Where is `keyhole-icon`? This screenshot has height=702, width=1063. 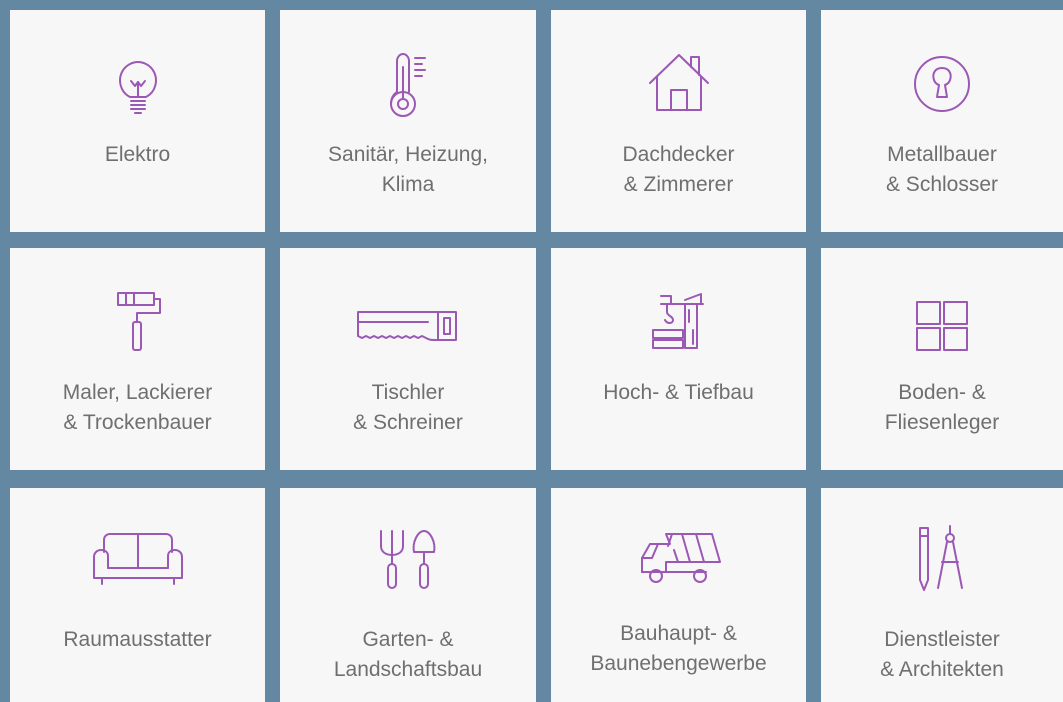
keyhole-icon is located at coordinates (942, 84).